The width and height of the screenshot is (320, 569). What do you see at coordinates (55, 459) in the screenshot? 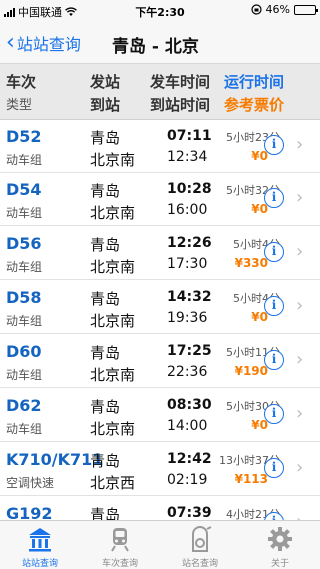
I see `train-number: K710/K711` at bounding box center [55, 459].